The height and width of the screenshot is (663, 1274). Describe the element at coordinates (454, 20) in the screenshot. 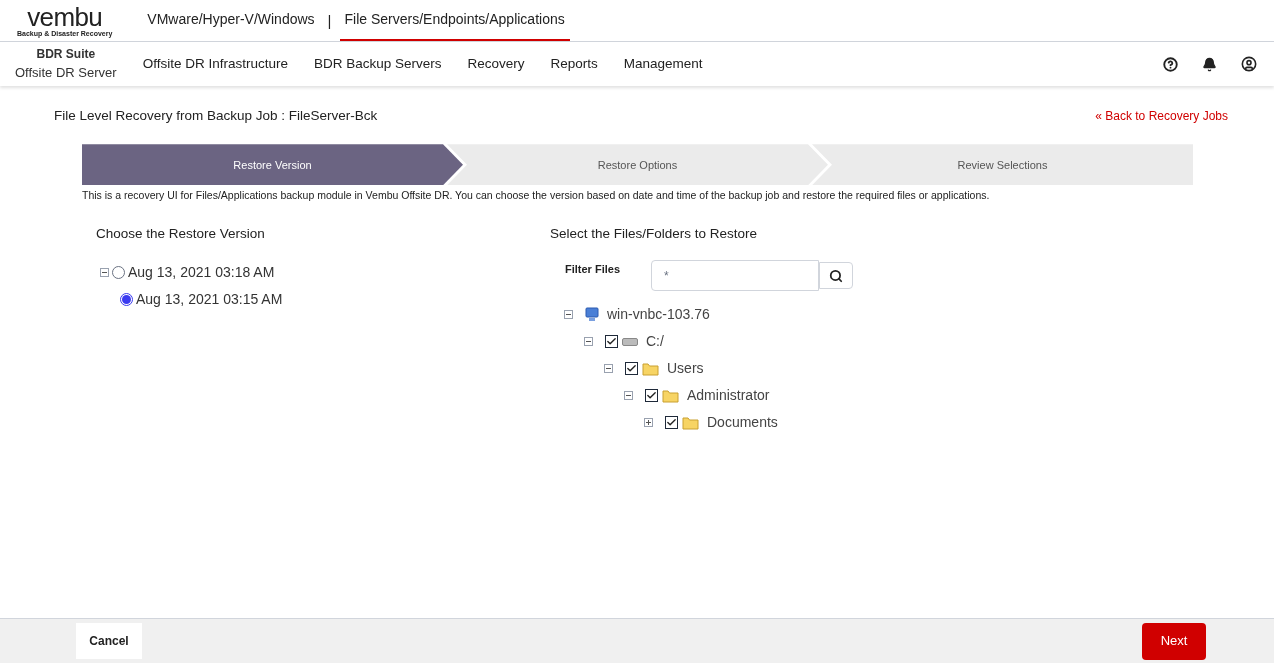

I see `top-tab: File Servers/Endpoints/Applications` at that location.